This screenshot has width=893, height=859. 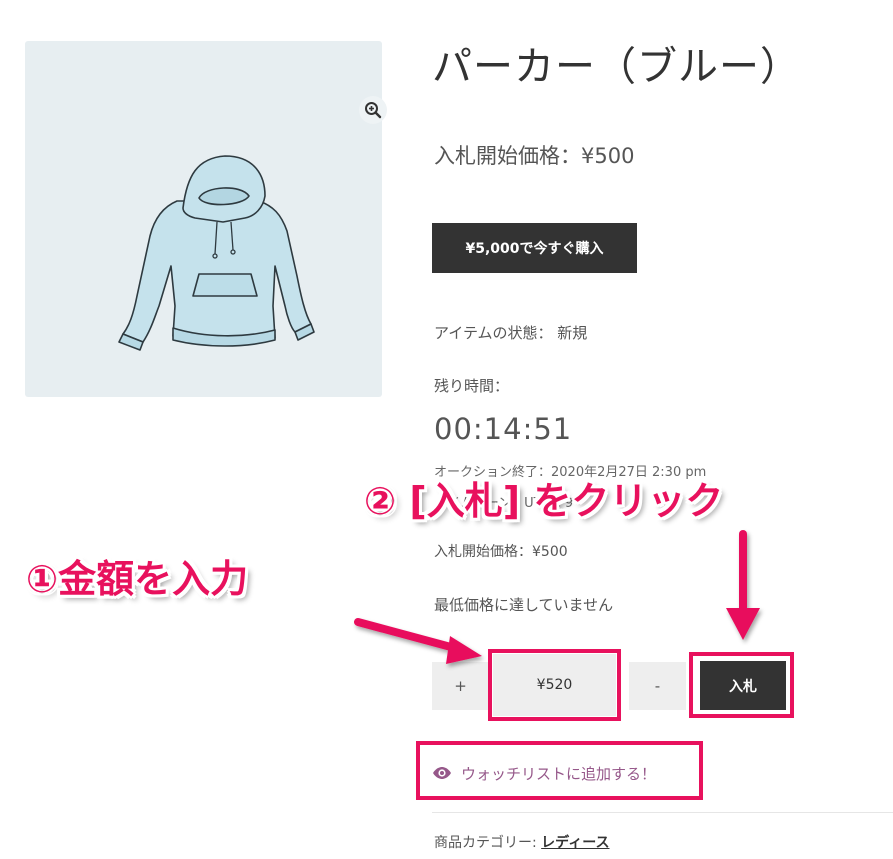 I want to click on hoodie-illustration, so click(x=216, y=253).